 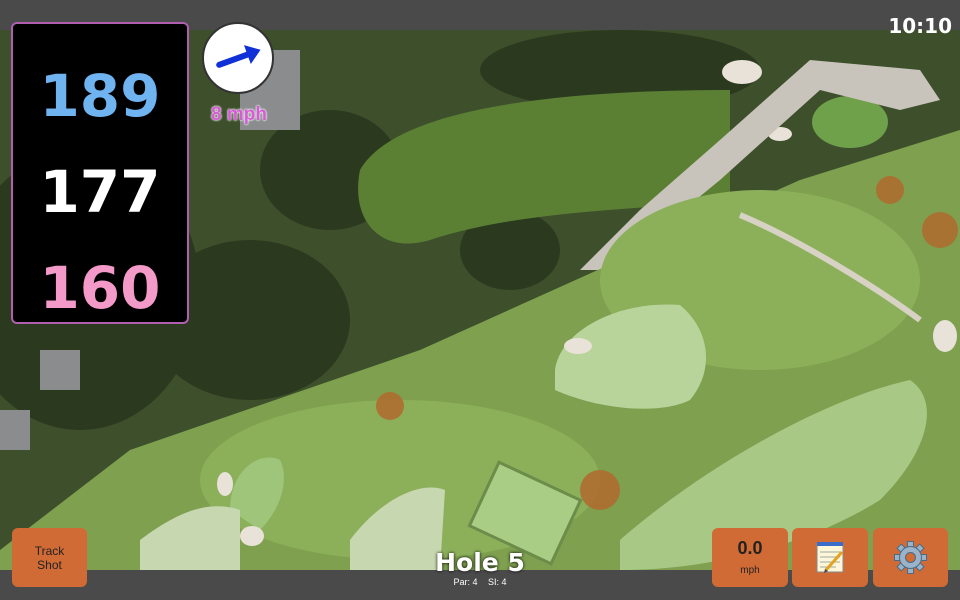 I want to click on wind-button: 0.0 mph, so click(x=750, y=557).